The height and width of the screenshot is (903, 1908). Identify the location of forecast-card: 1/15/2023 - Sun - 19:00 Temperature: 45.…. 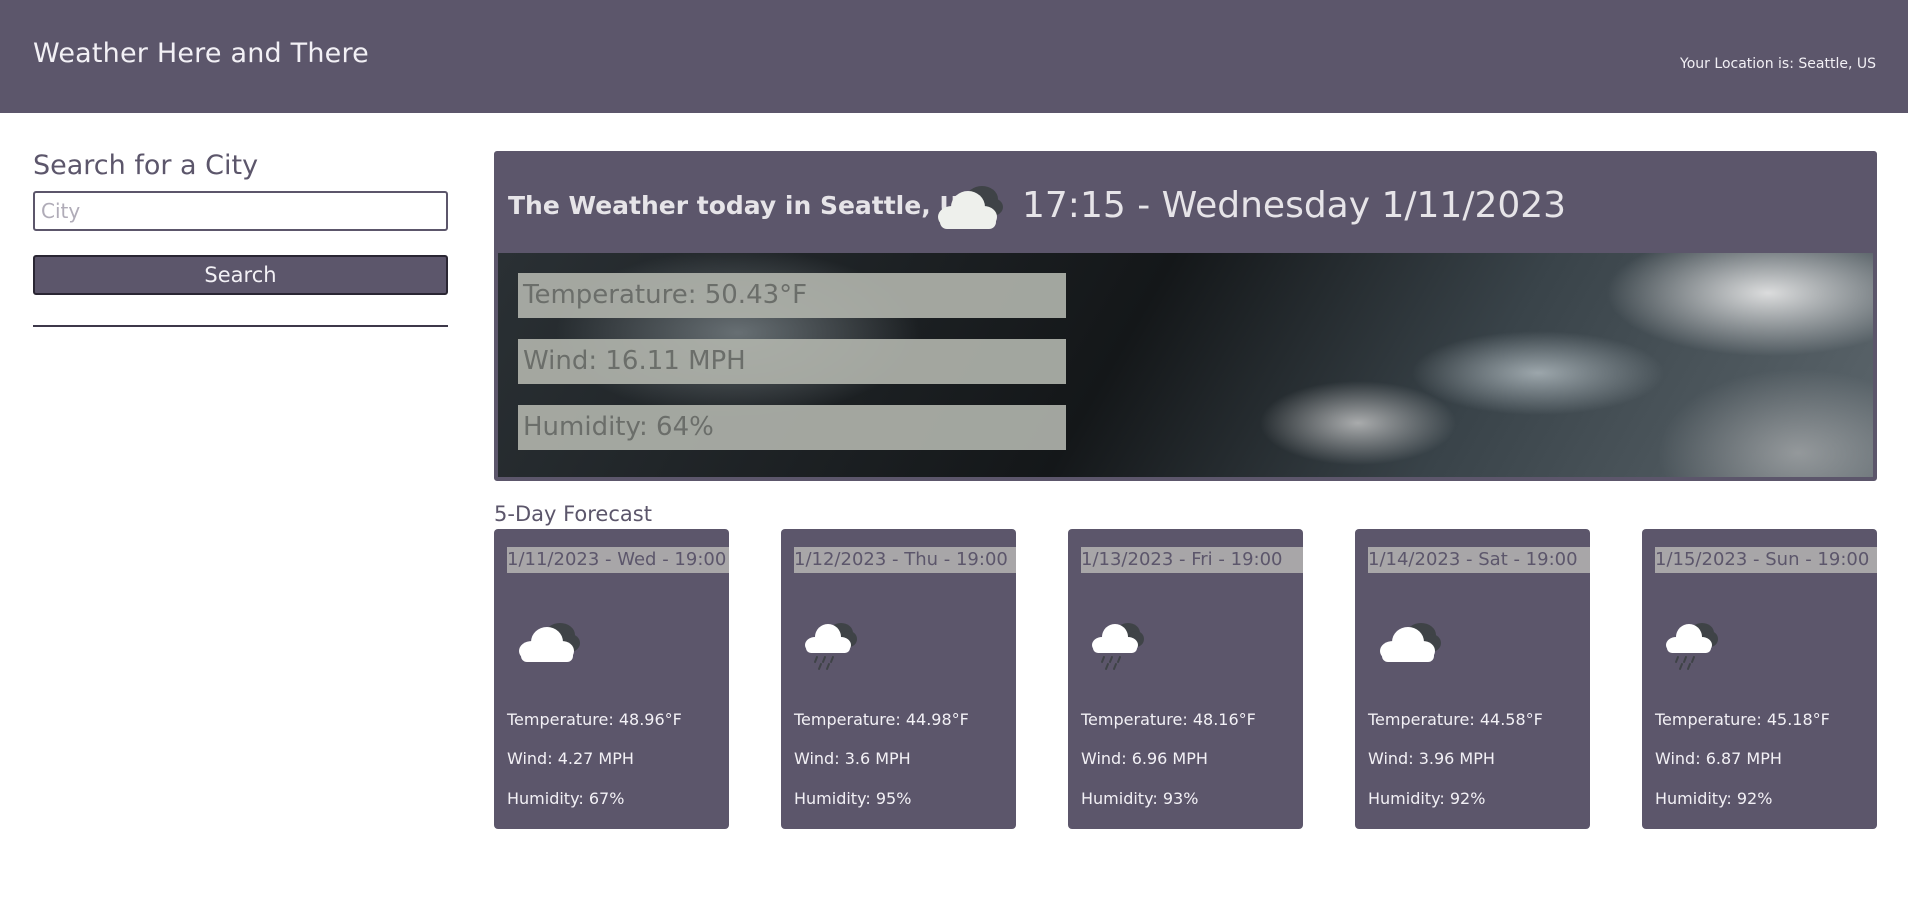
(1759, 679).